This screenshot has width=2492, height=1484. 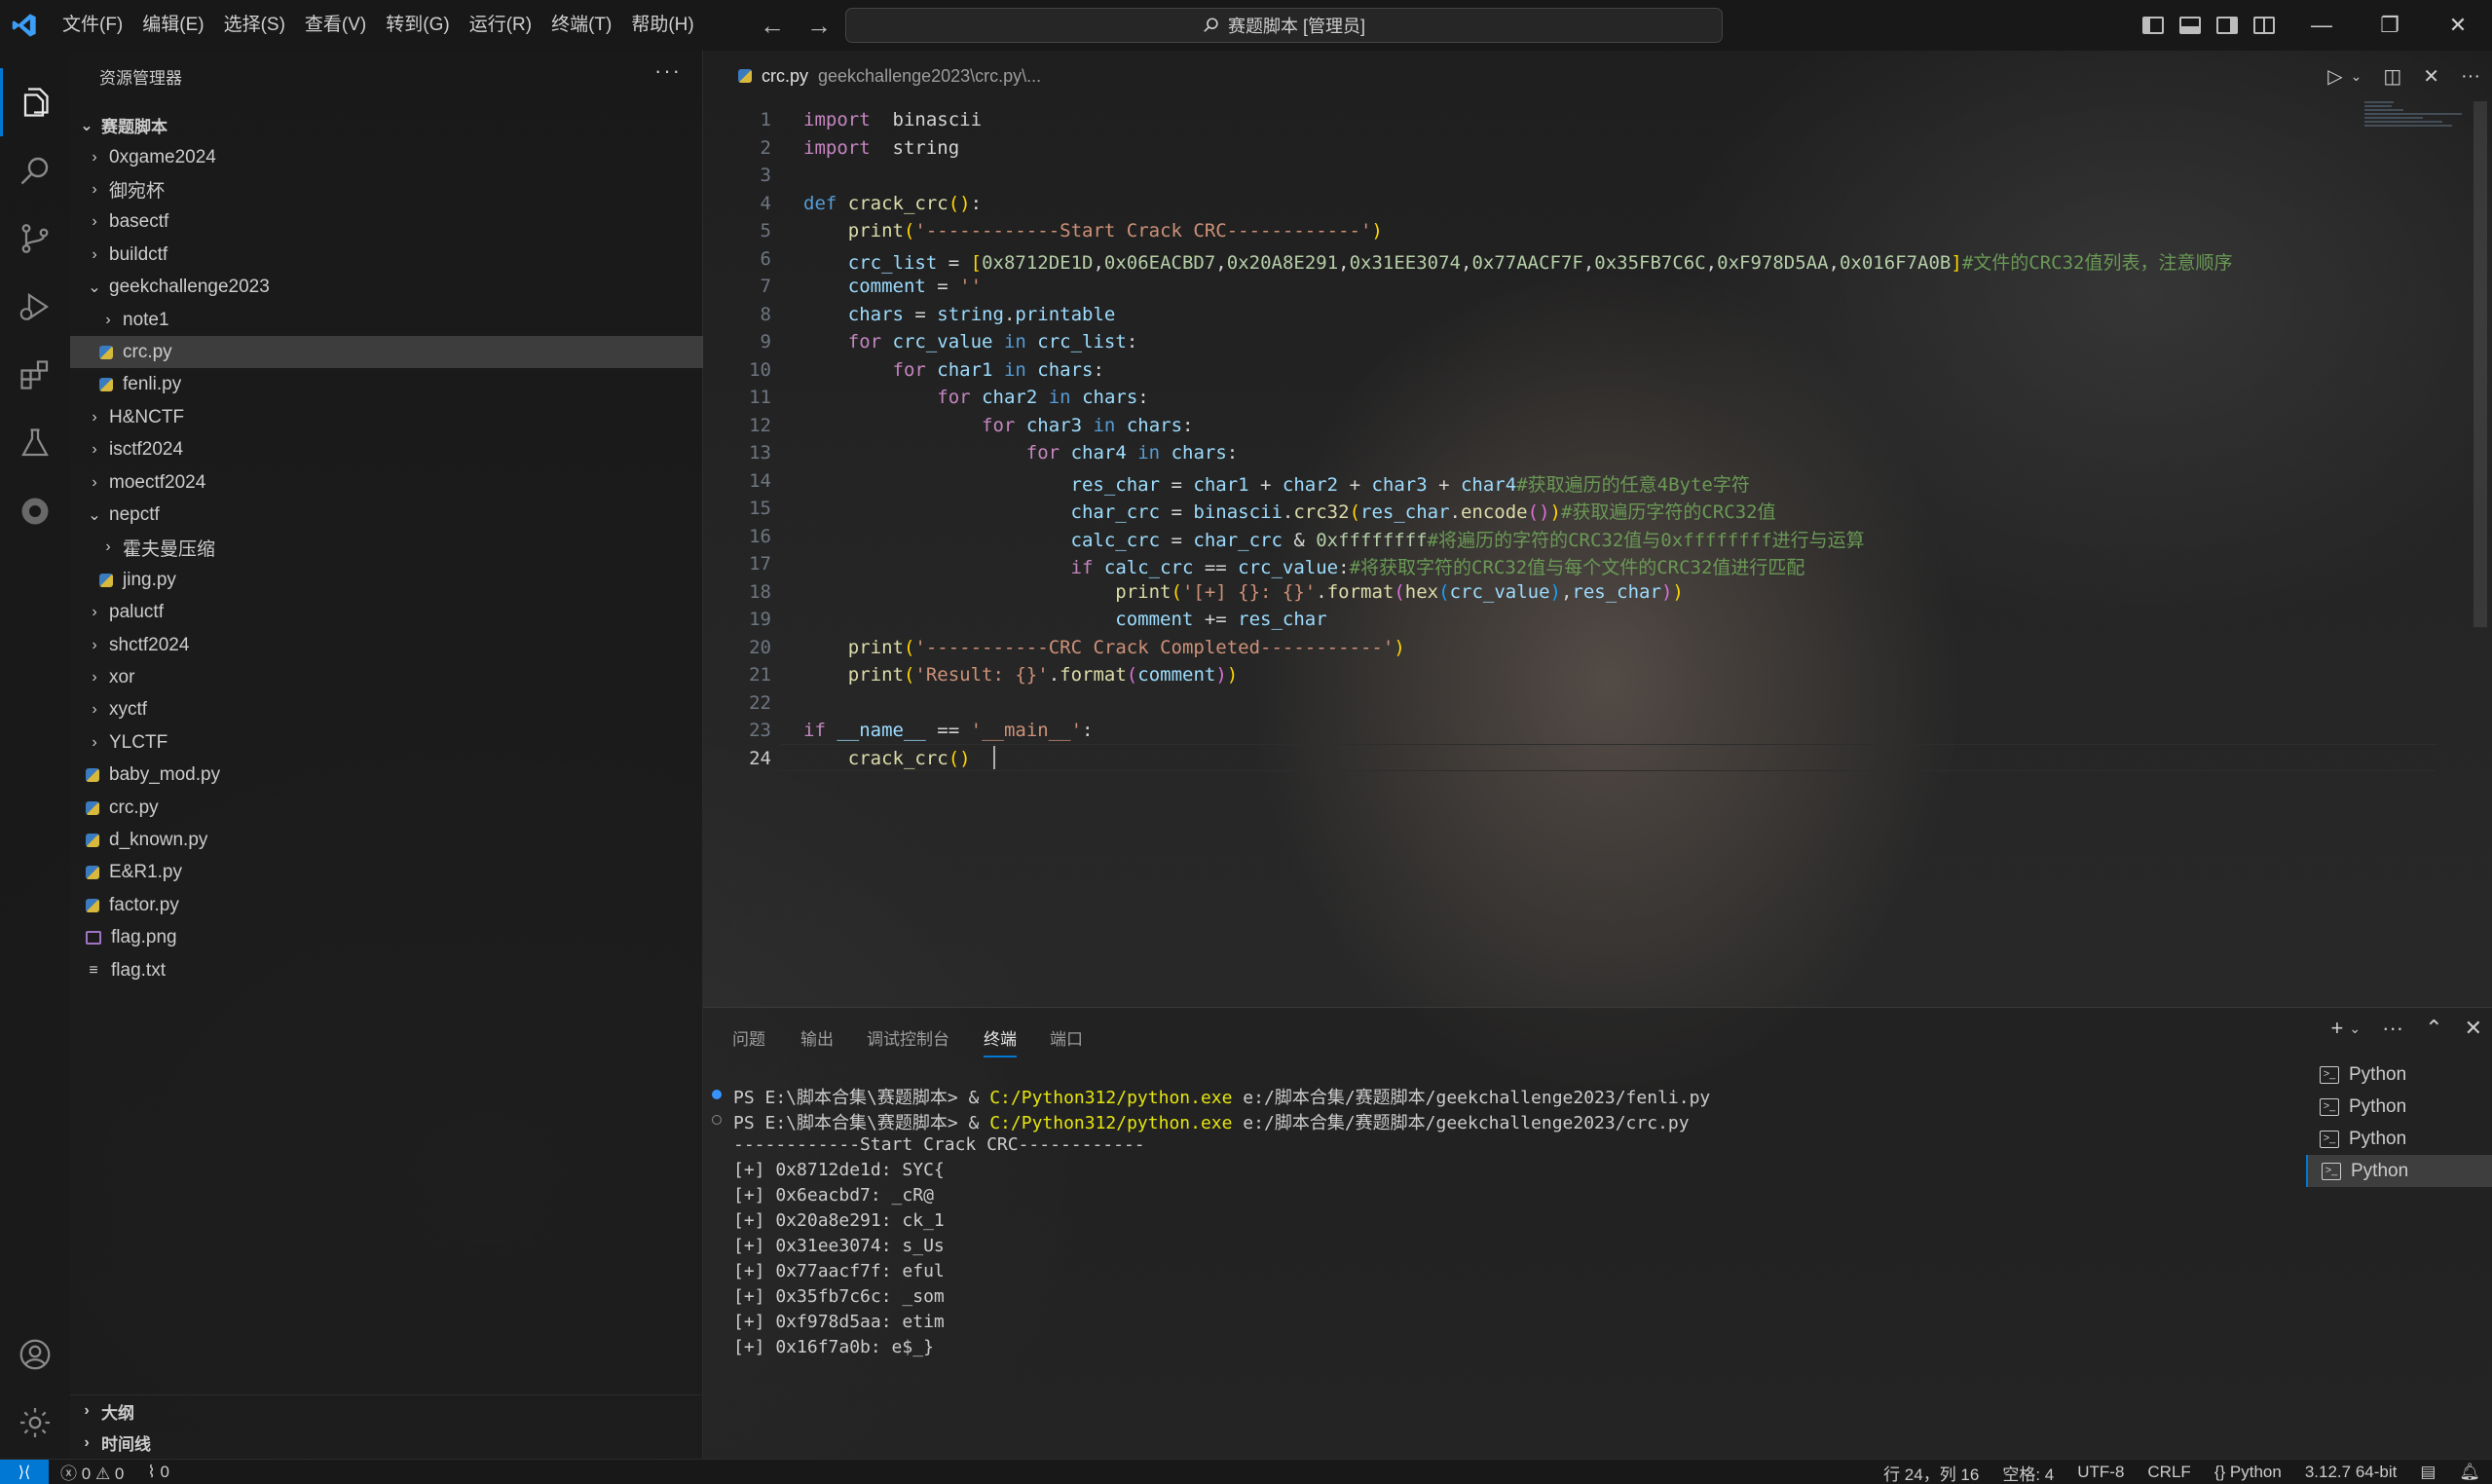 What do you see at coordinates (1066, 1037) in the screenshot?
I see `panel-tab: 端口` at bounding box center [1066, 1037].